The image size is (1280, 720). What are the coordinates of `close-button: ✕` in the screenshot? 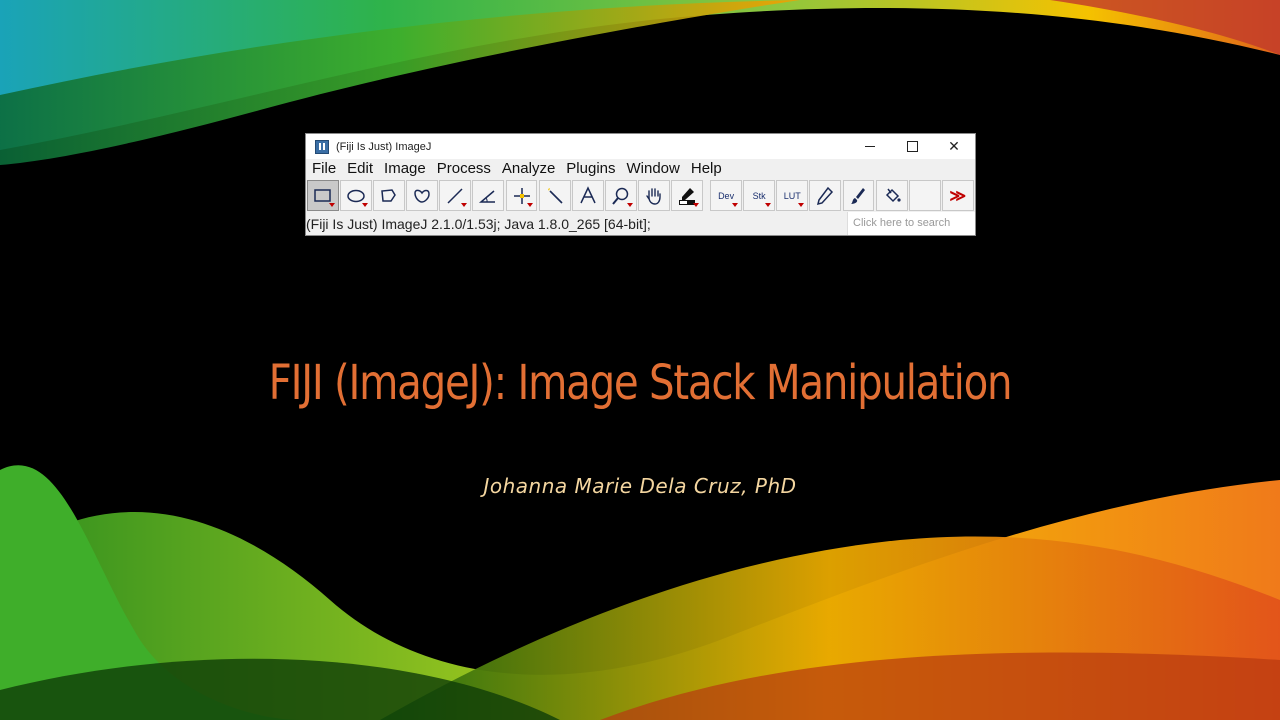 It's located at (954, 146).